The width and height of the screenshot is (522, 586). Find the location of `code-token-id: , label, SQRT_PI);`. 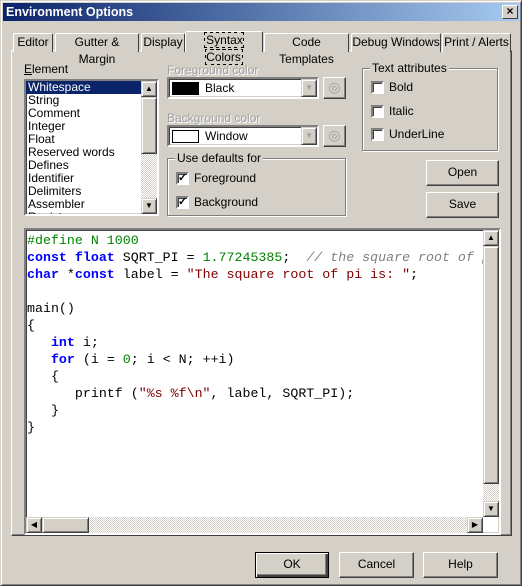

code-token-id: , label, SQRT_PI); is located at coordinates (282, 393).